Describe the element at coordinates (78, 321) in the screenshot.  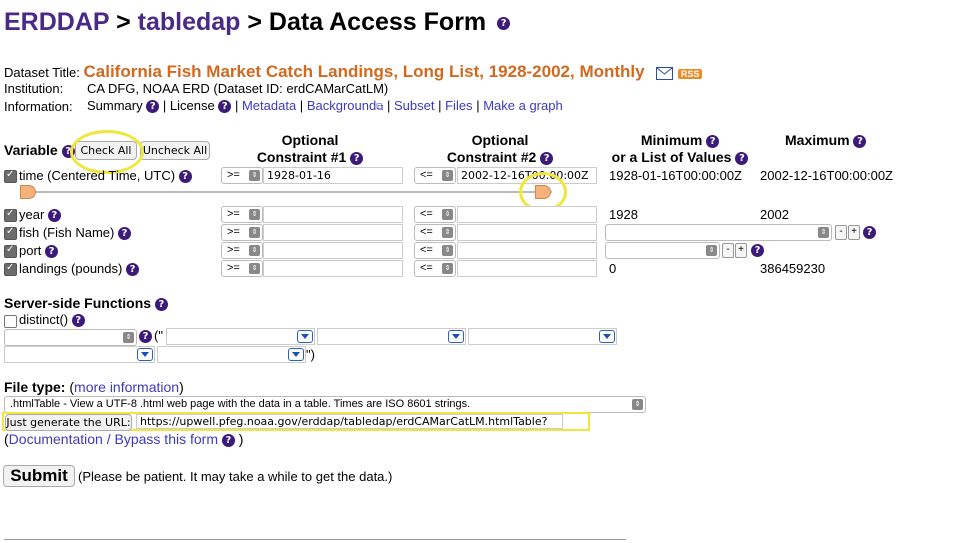
I see `distinct-help-icon: ?` at that location.